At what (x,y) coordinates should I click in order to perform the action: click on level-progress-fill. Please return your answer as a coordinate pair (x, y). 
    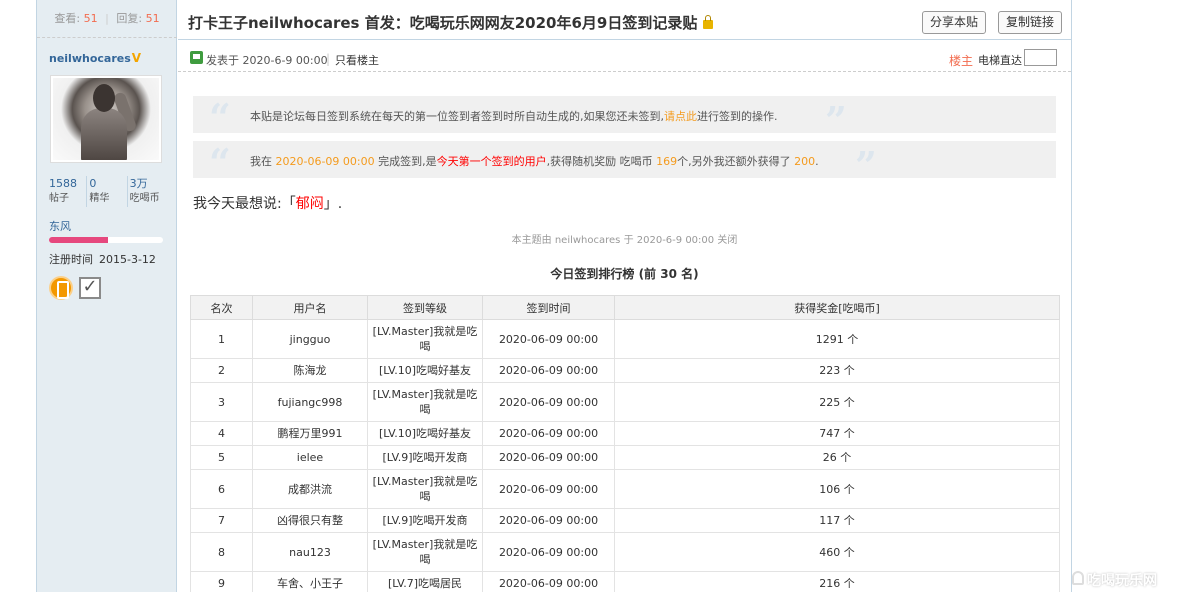
    Looking at the image, I should click on (79, 240).